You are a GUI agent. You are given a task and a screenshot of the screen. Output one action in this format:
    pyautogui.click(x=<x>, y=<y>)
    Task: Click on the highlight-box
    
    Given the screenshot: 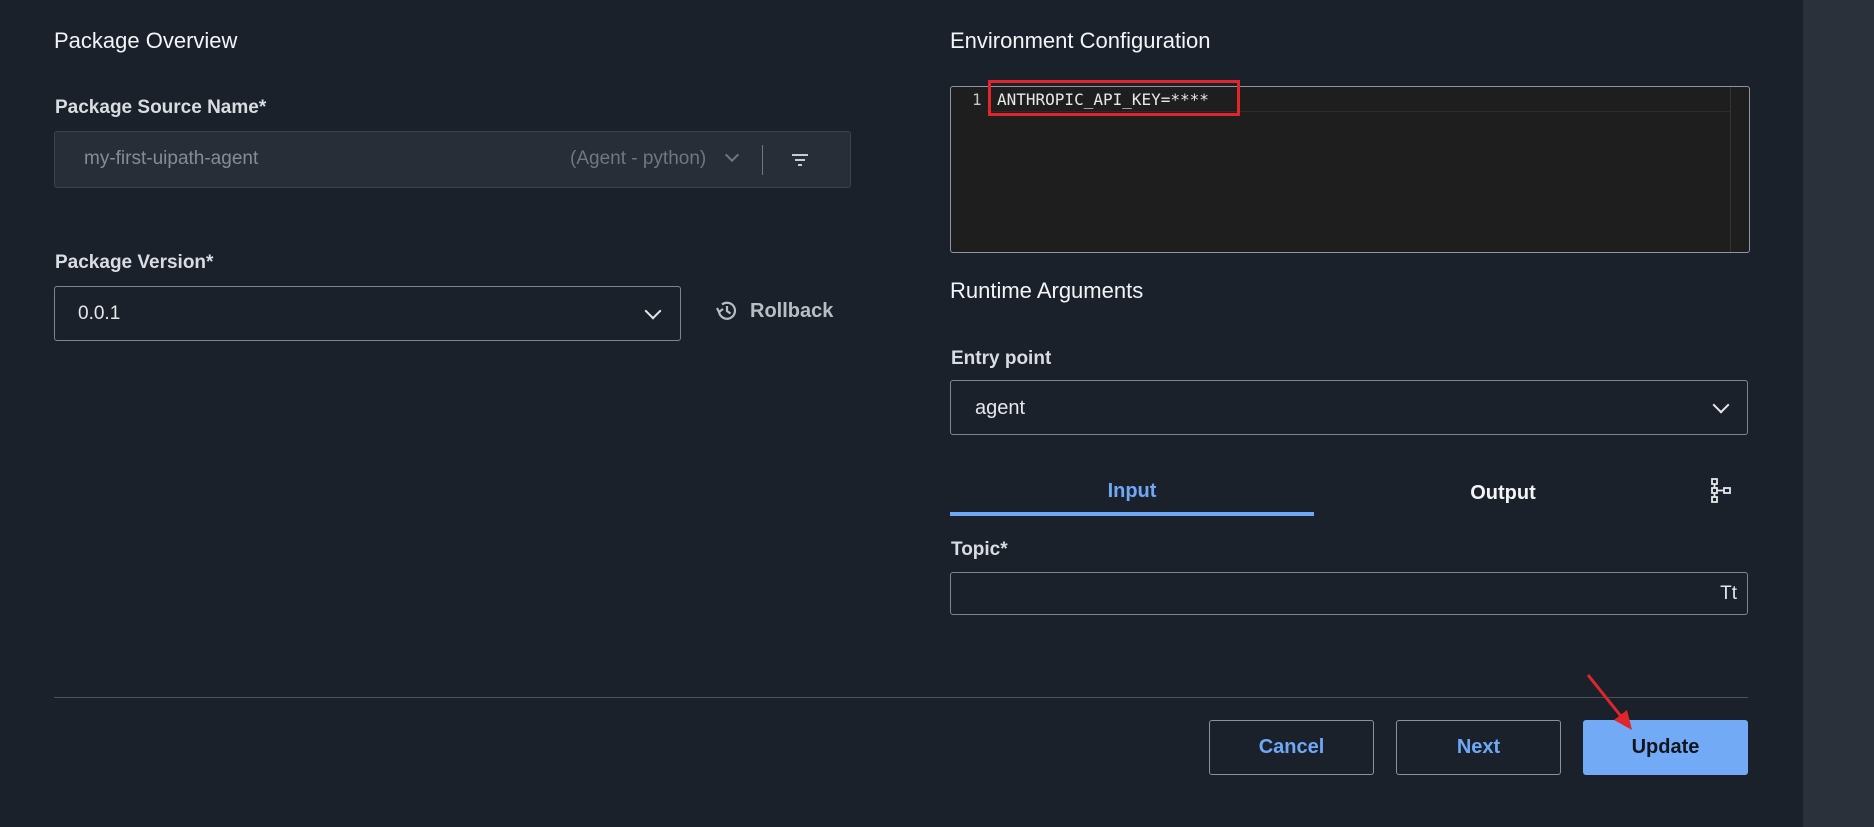 What is the action you would take?
    pyautogui.click(x=1114, y=98)
    